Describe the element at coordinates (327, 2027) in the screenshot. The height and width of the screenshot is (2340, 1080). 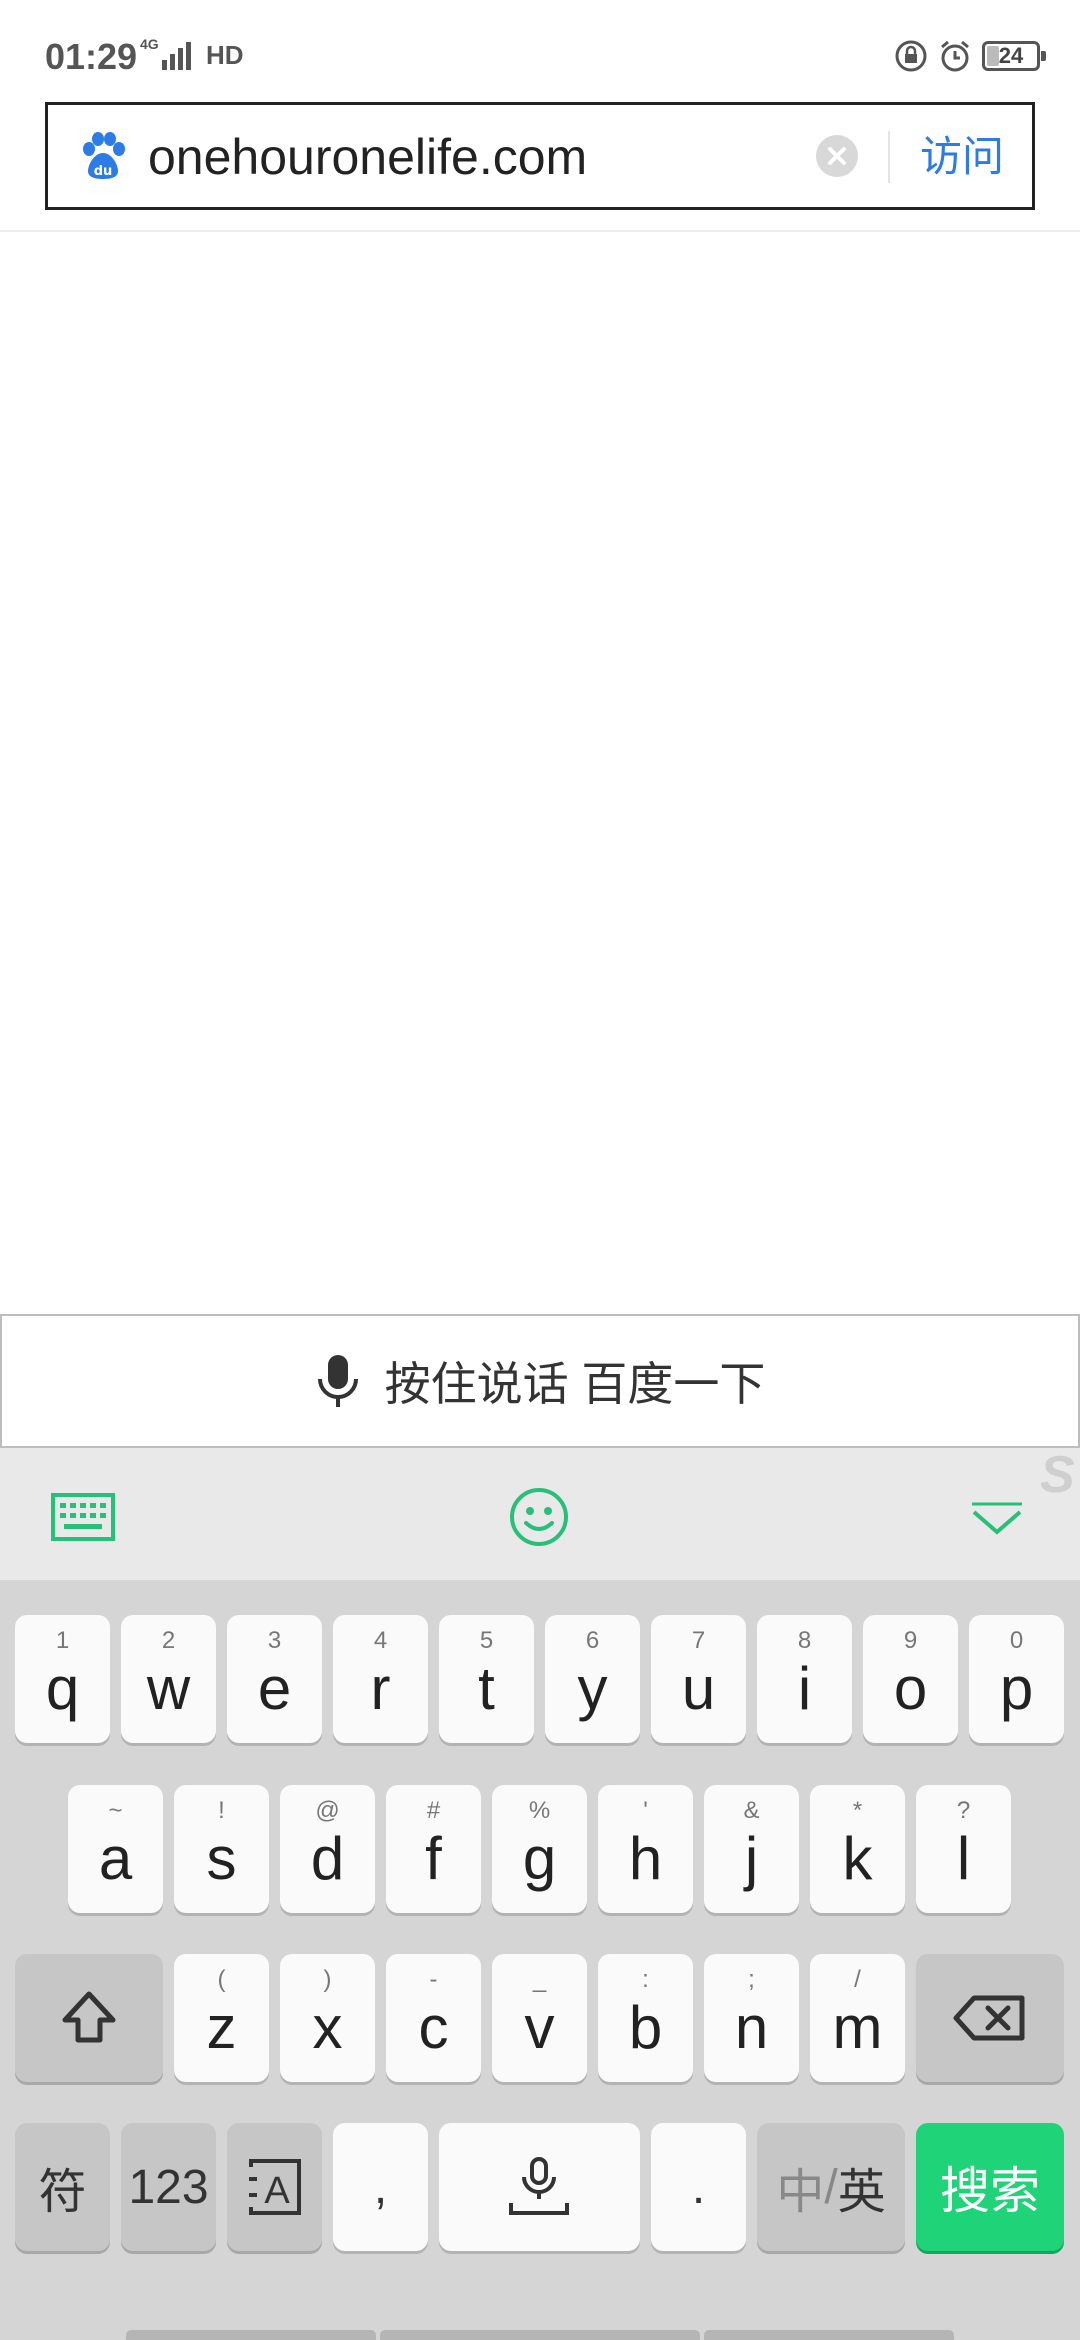
I see `key-label: x` at that location.